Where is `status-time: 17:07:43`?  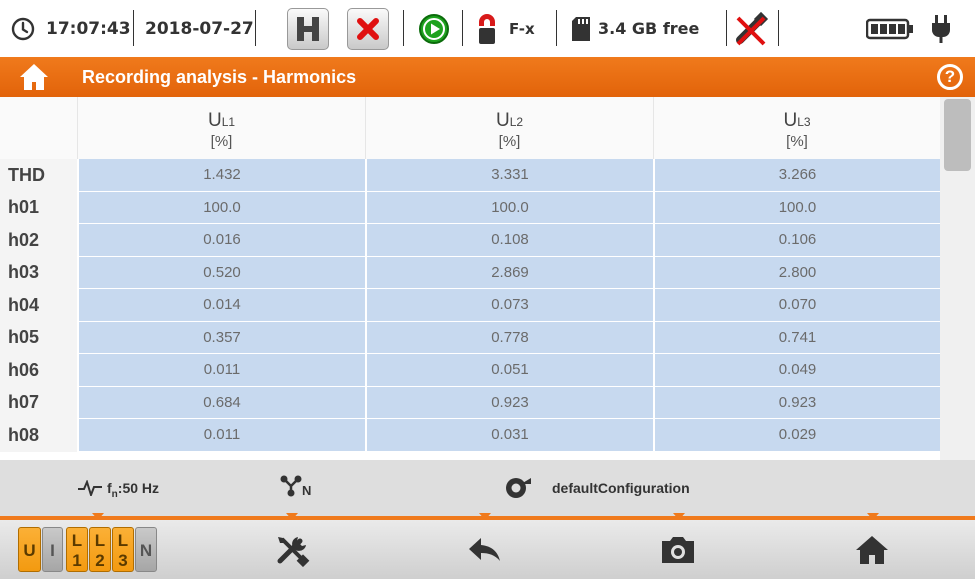 status-time: 17:07:43 is located at coordinates (88, 28).